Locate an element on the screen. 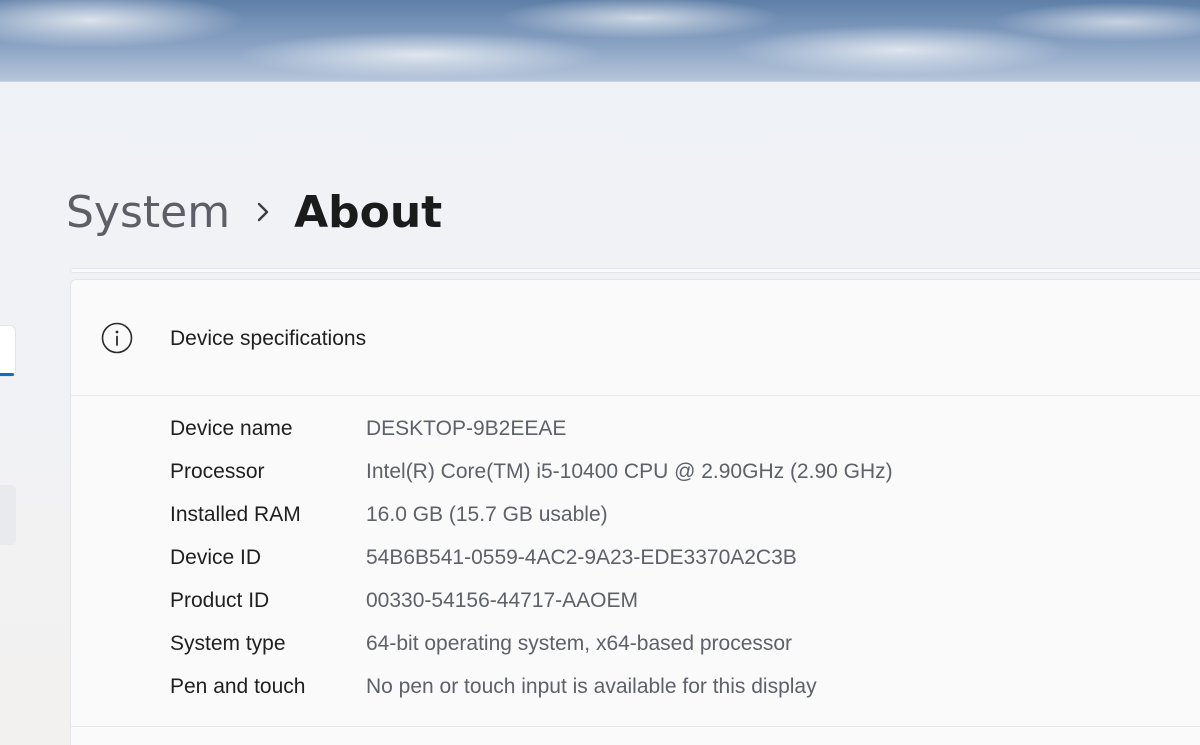  spec-row-device-name: Device name DESKTOP-9B2EEAE is located at coordinates (531, 428).